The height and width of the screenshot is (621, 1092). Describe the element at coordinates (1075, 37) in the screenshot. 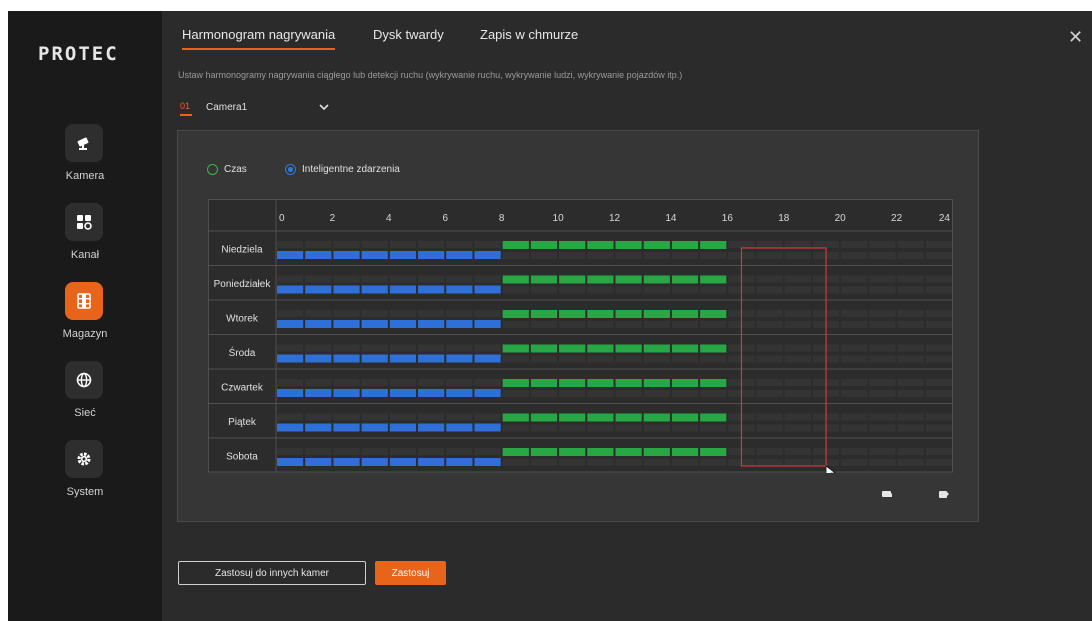

I see `close-icon: ✕` at that location.